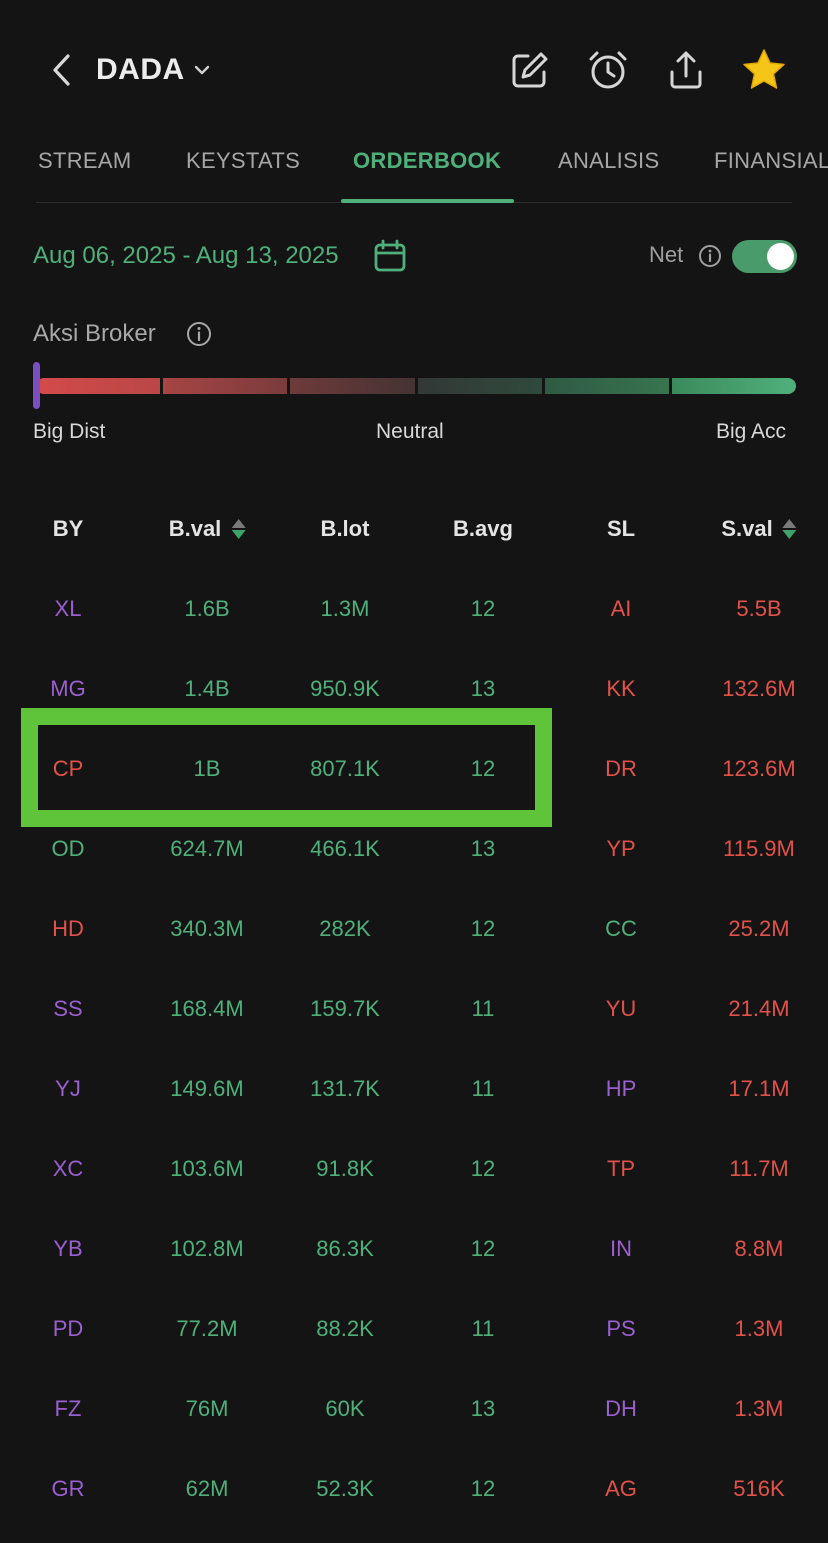  What do you see at coordinates (759, 1488) in the screenshot?
I see `sell-value: 516K` at bounding box center [759, 1488].